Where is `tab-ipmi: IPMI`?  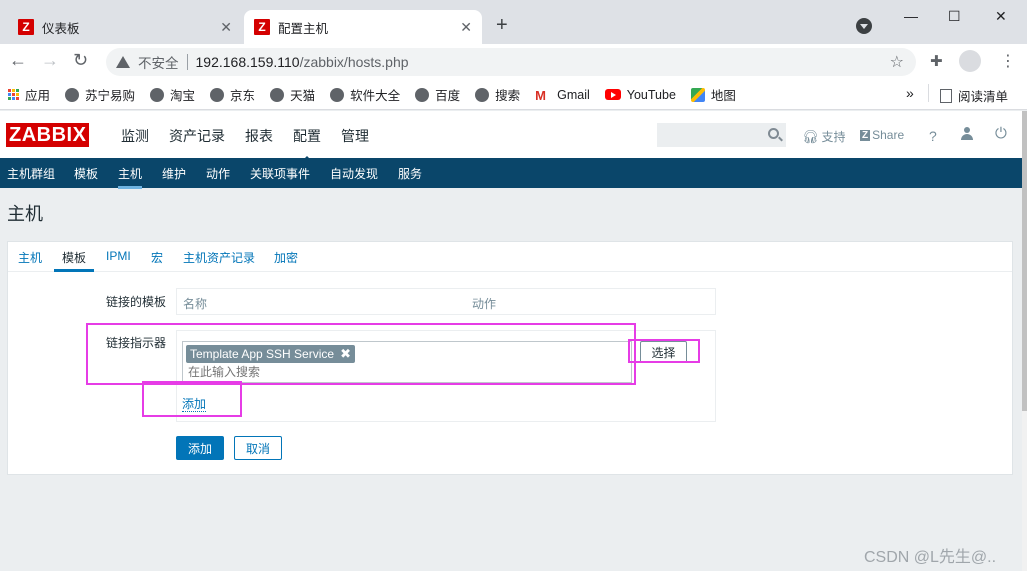 tab-ipmi: IPMI is located at coordinates (118, 256).